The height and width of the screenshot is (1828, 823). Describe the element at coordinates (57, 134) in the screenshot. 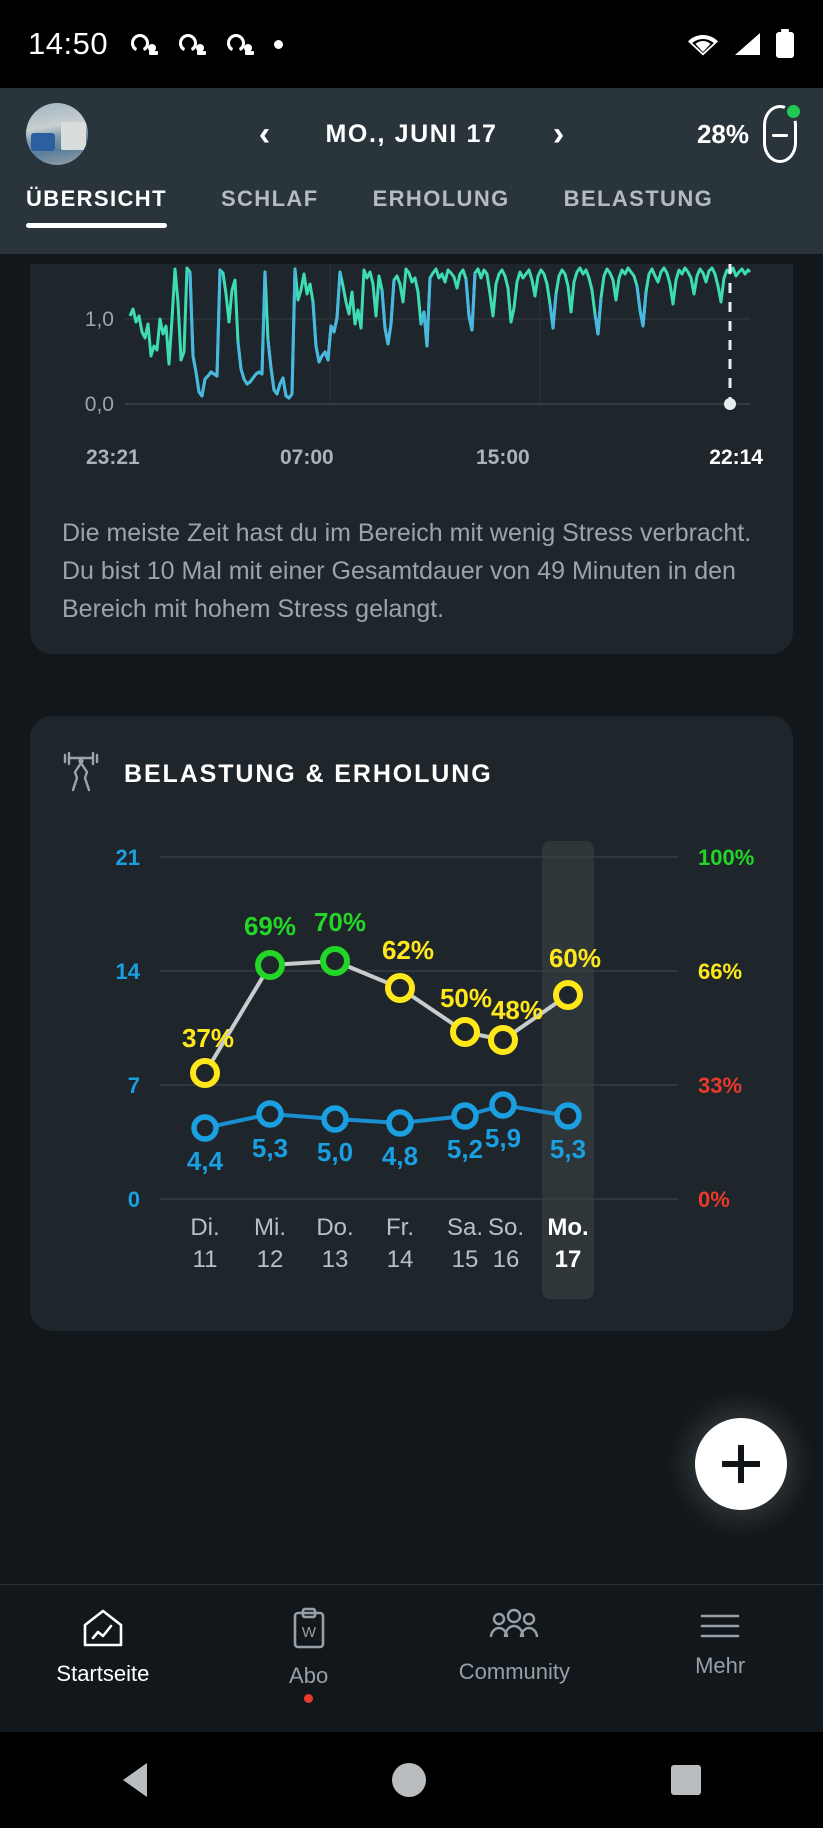

I see `avatar` at that location.